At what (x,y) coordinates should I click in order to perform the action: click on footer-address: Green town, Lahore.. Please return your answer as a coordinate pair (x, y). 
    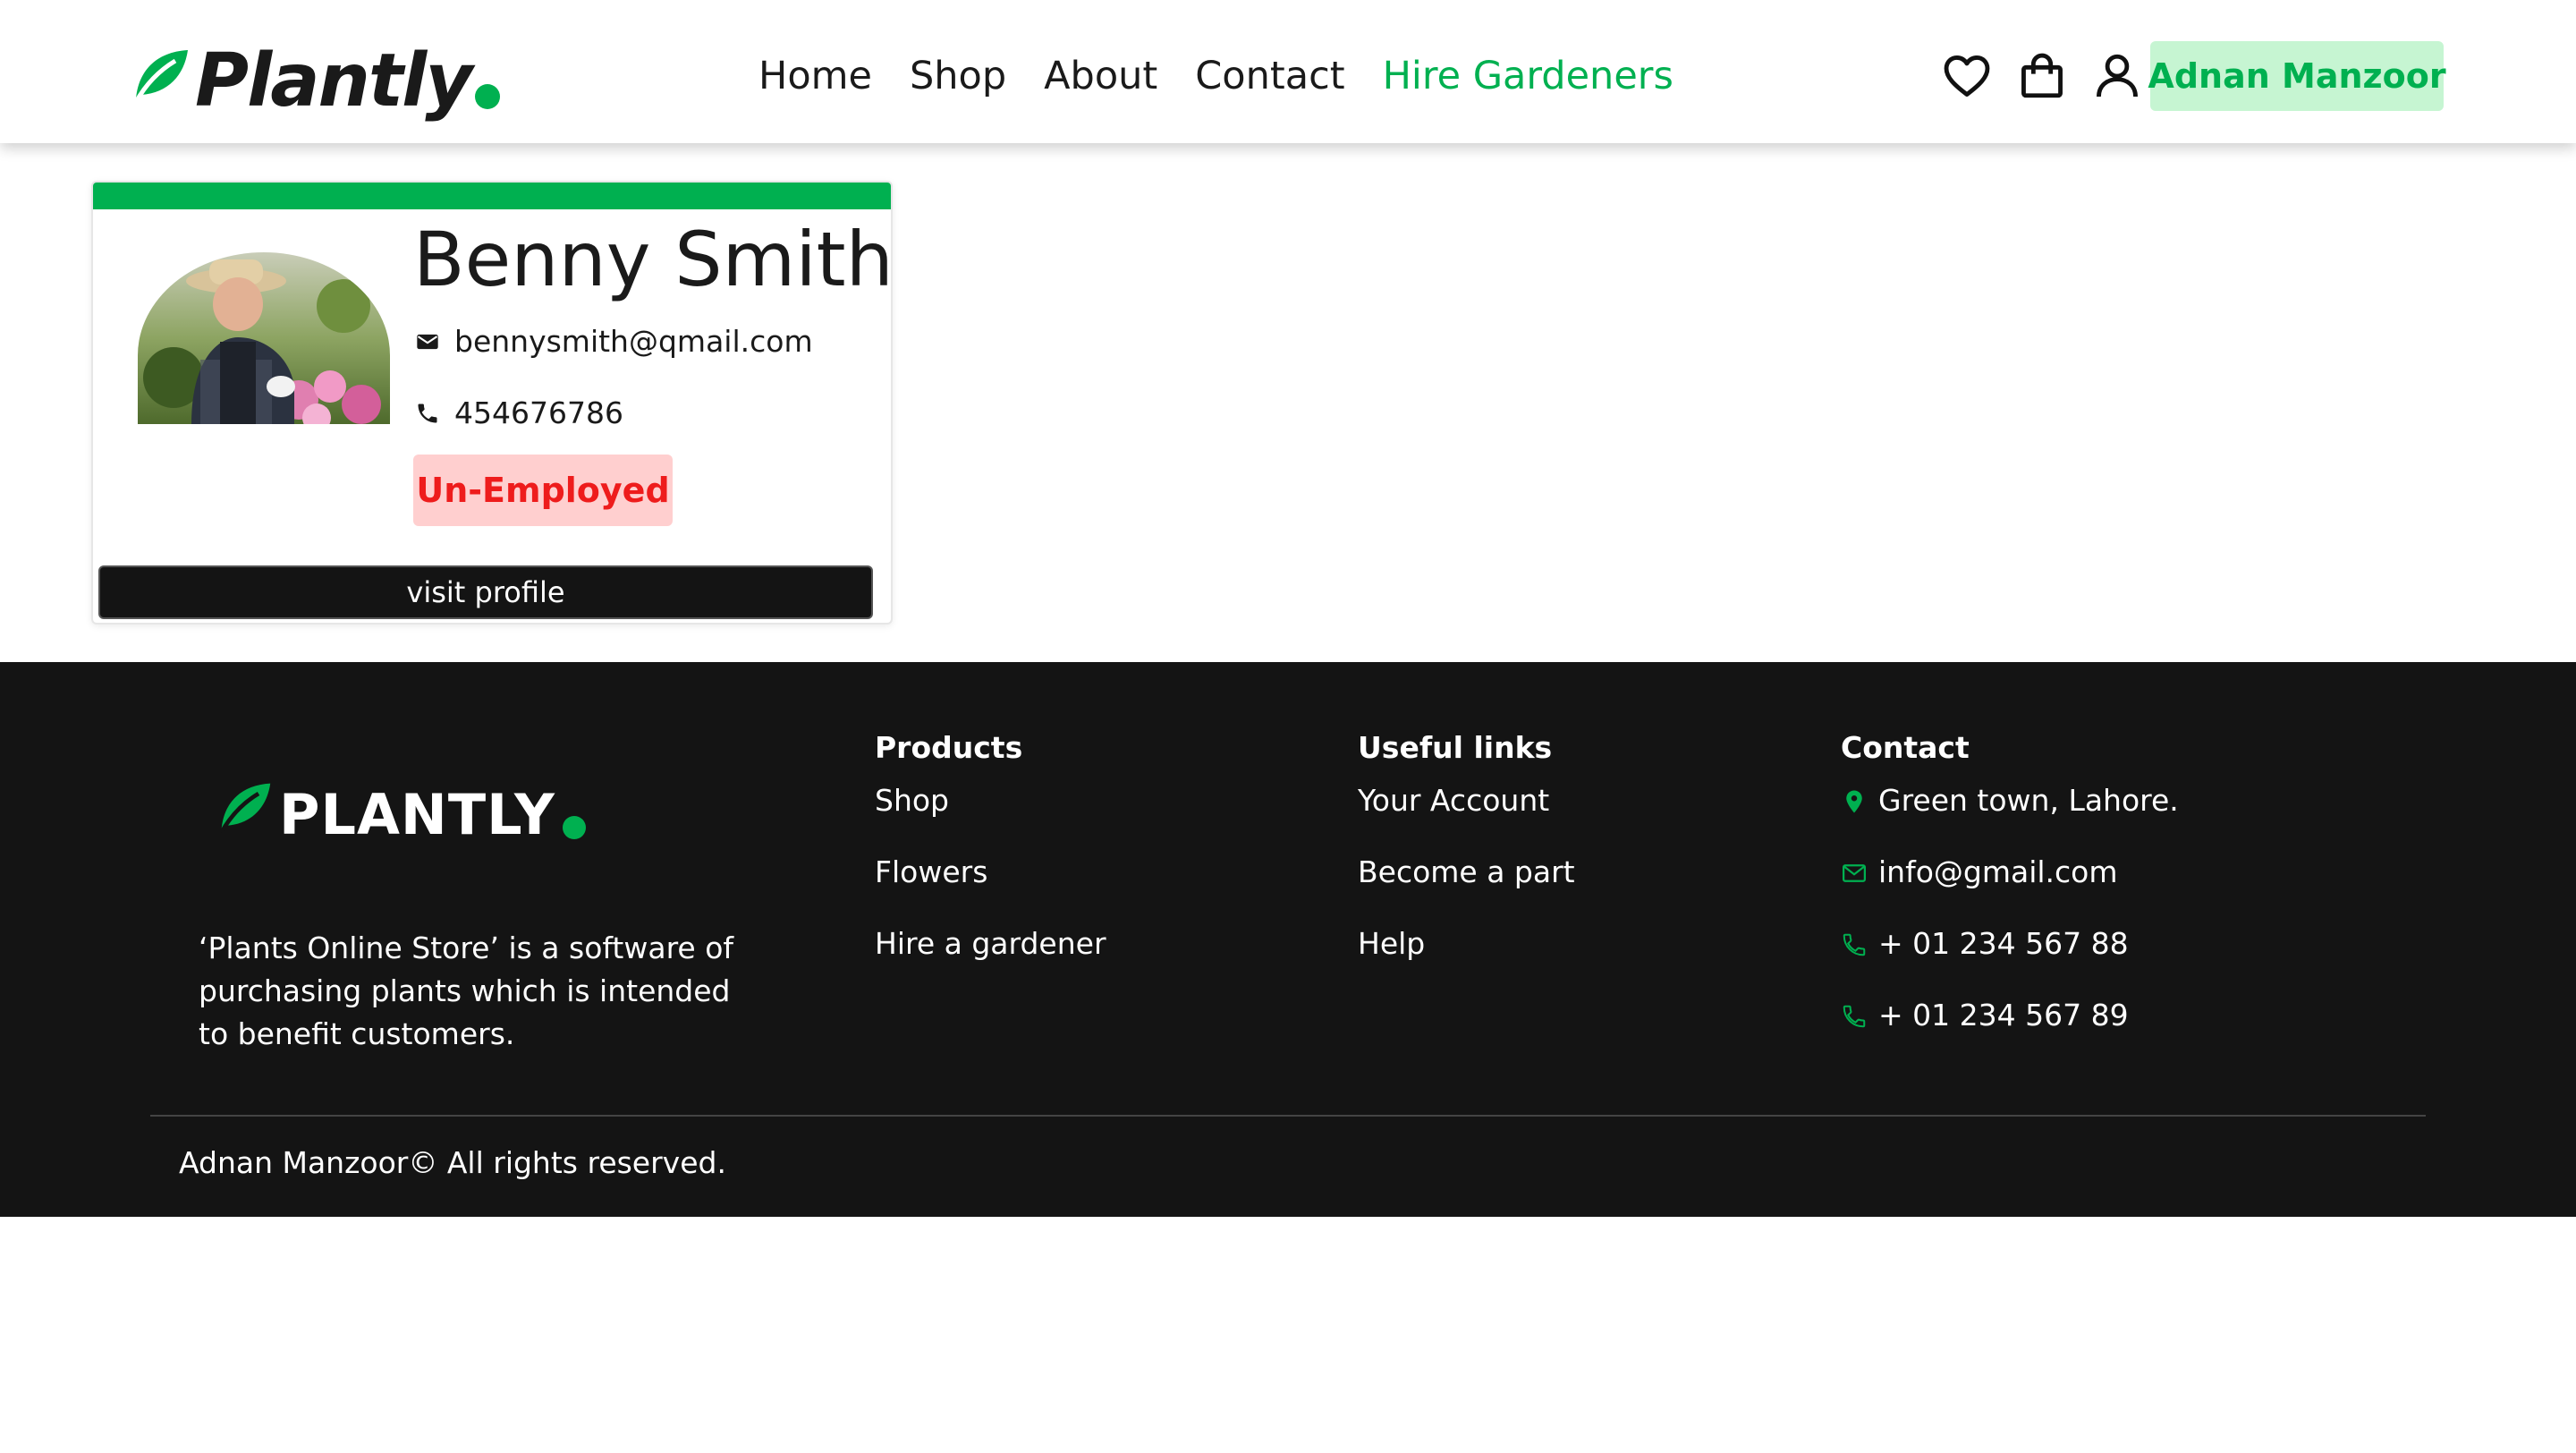
    Looking at the image, I should click on (2010, 818).